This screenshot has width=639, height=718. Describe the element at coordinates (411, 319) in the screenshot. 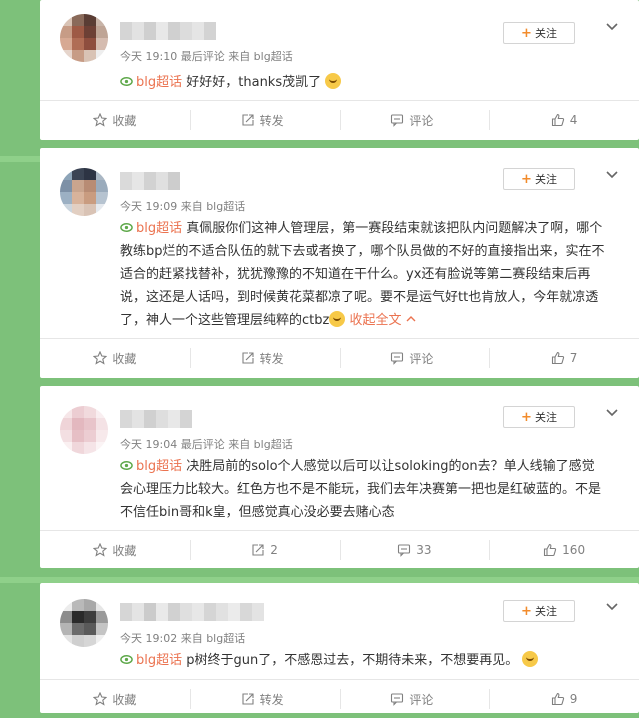

I see `chevron-up-icon` at that location.